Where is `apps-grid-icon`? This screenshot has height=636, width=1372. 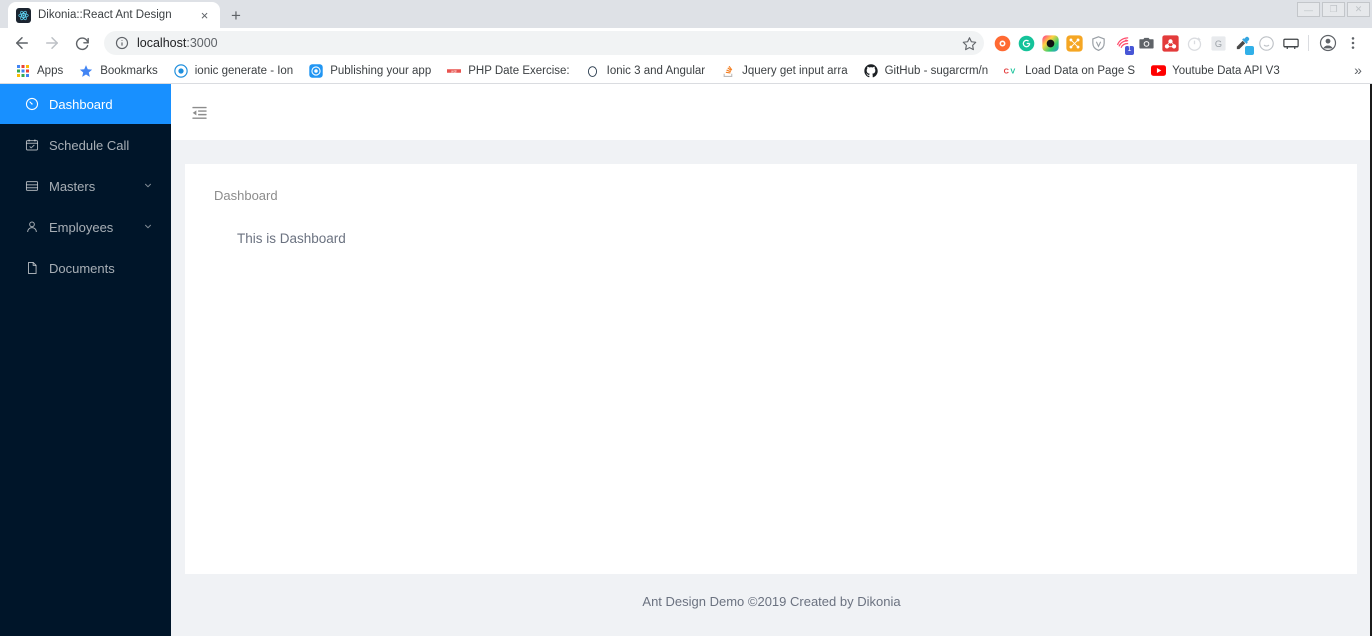 apps-grid-icon is located at coordinates (23, 71).